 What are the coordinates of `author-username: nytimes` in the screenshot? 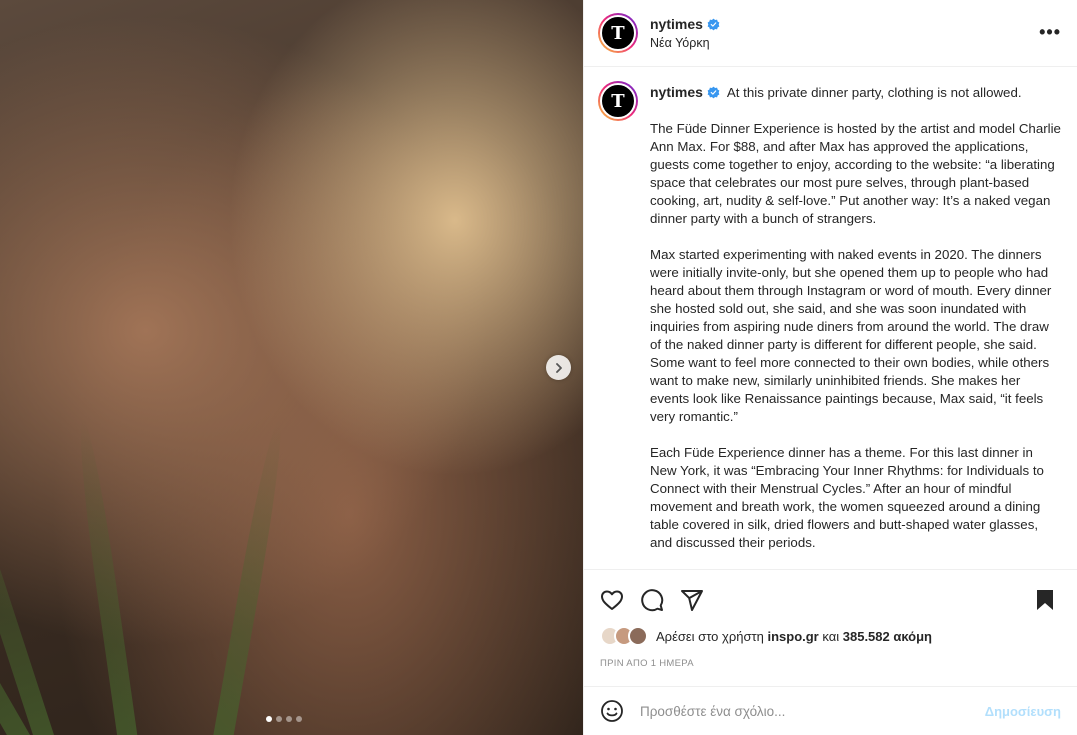 It's located at (676, 24).